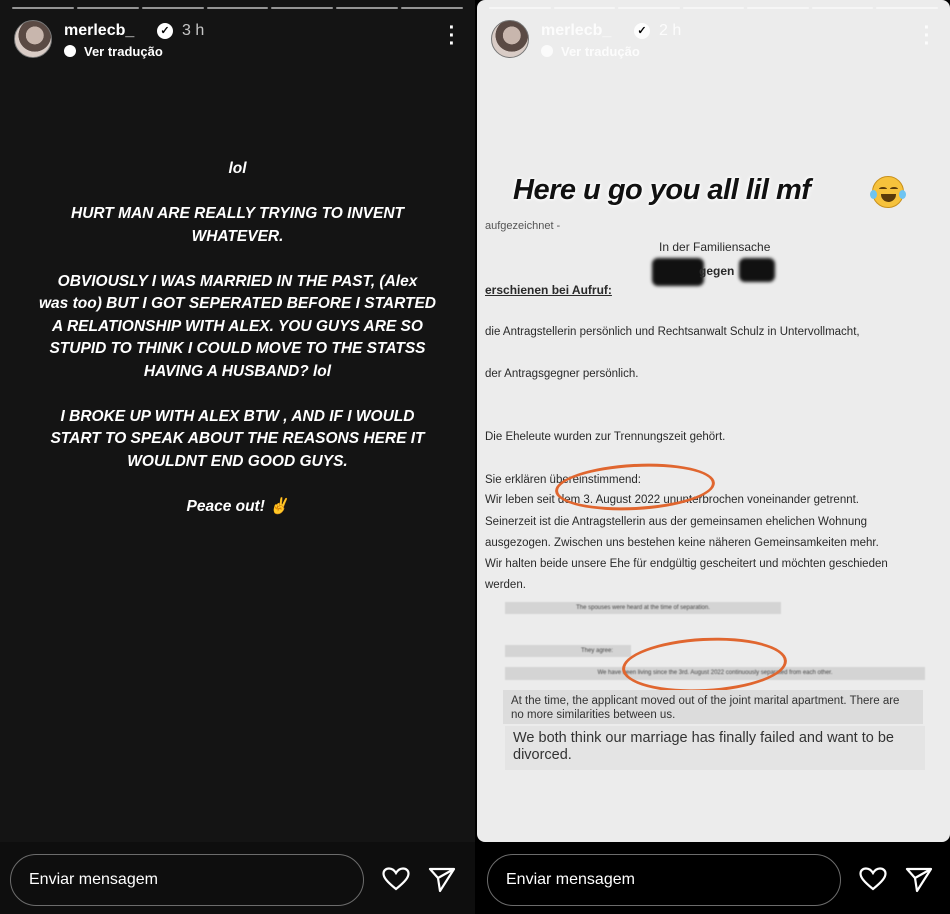  What do you see at coordinates (662, 190) in the screenshot?
I see `story-headline: Here u go you all lil mf` at bounding box center [662, 190].